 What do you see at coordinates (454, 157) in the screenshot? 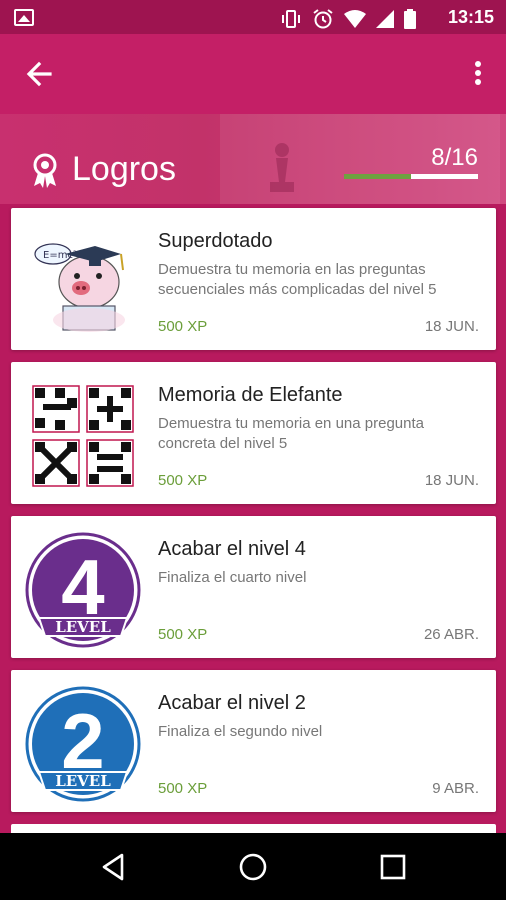
I see `achievements-progress-count: 8/16` at bounding box center [454, 157].